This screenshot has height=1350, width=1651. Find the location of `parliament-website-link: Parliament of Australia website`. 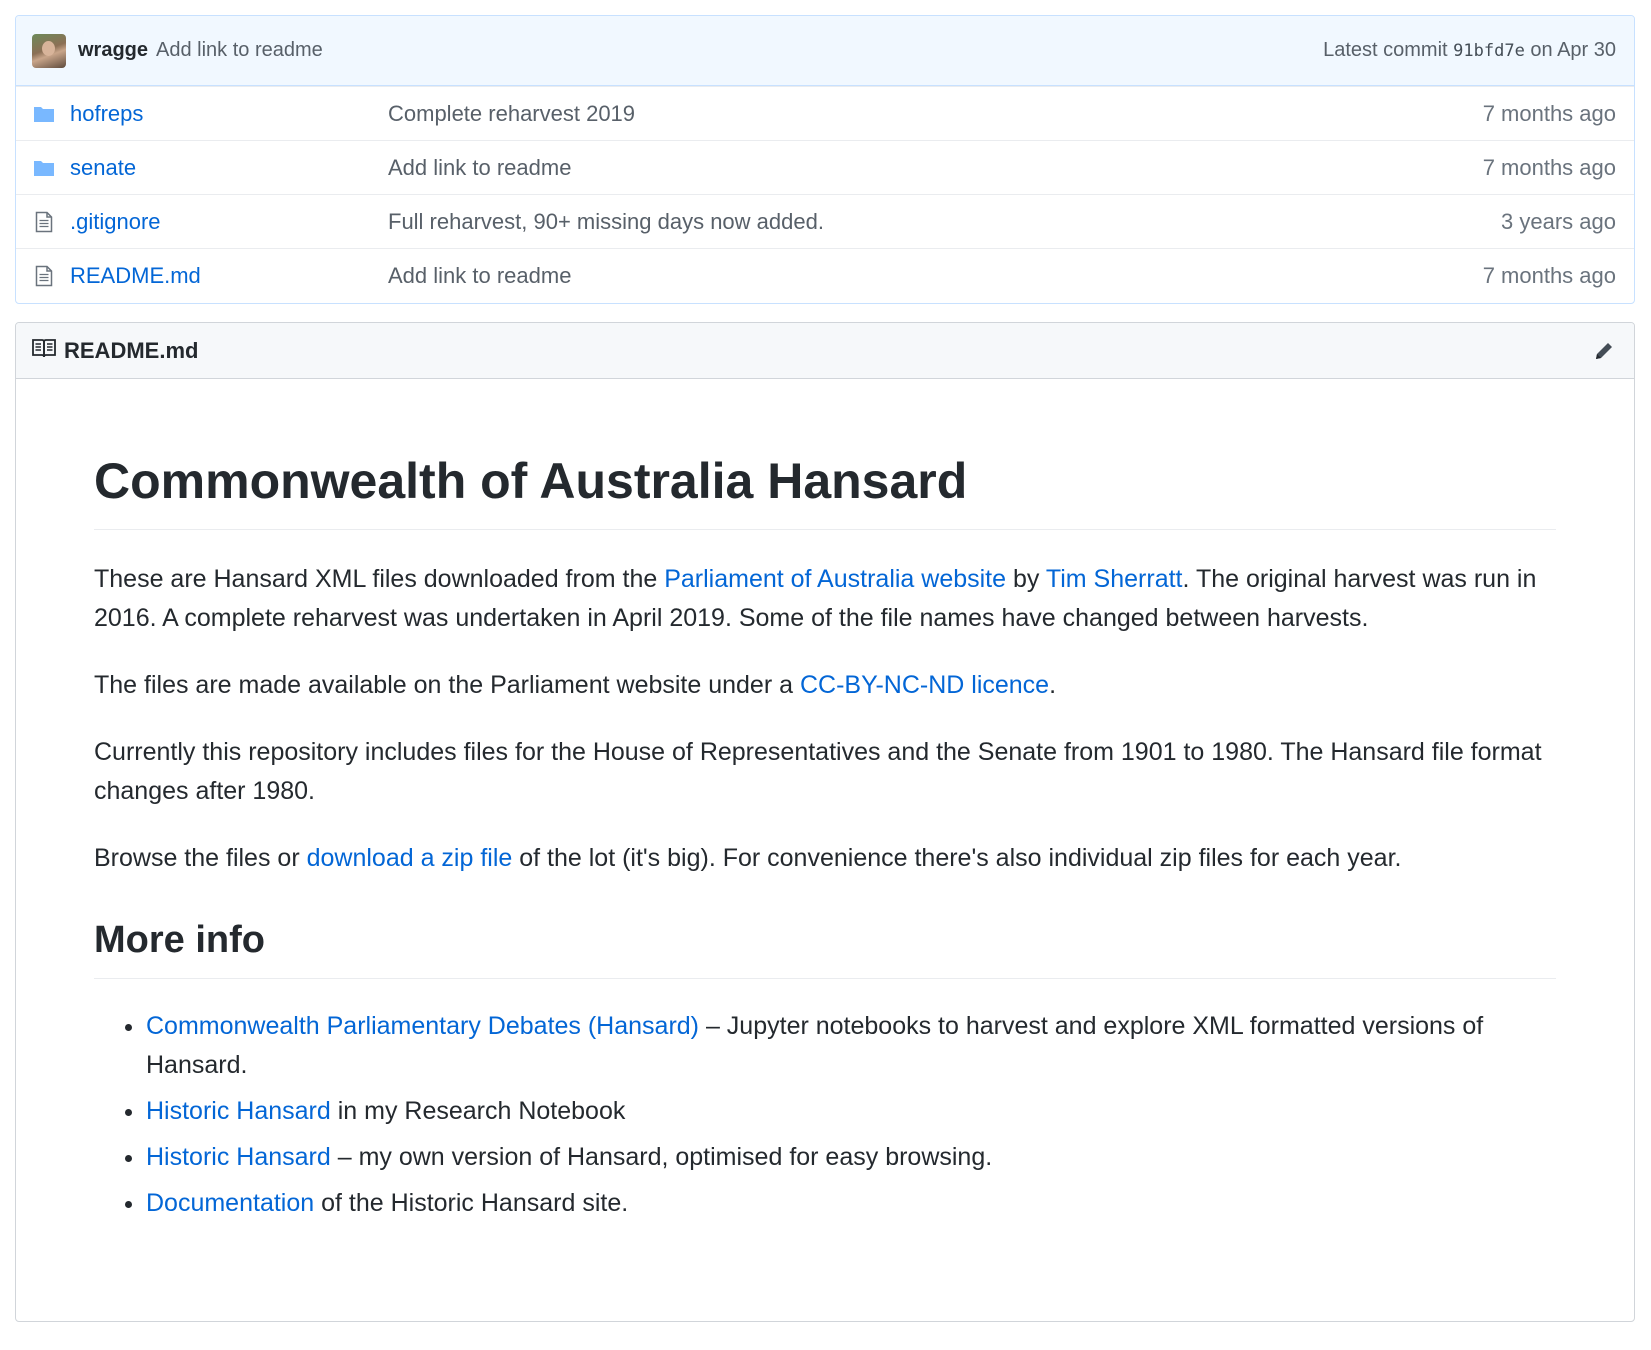

parliament-website-link: Parliament of Australia website is located at coordinates (835, 579).